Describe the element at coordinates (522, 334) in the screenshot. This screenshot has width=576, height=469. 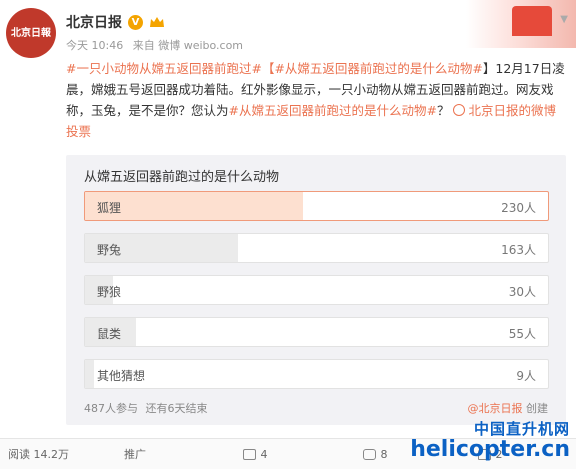
I see `poll-option-count: 55人` at that location.